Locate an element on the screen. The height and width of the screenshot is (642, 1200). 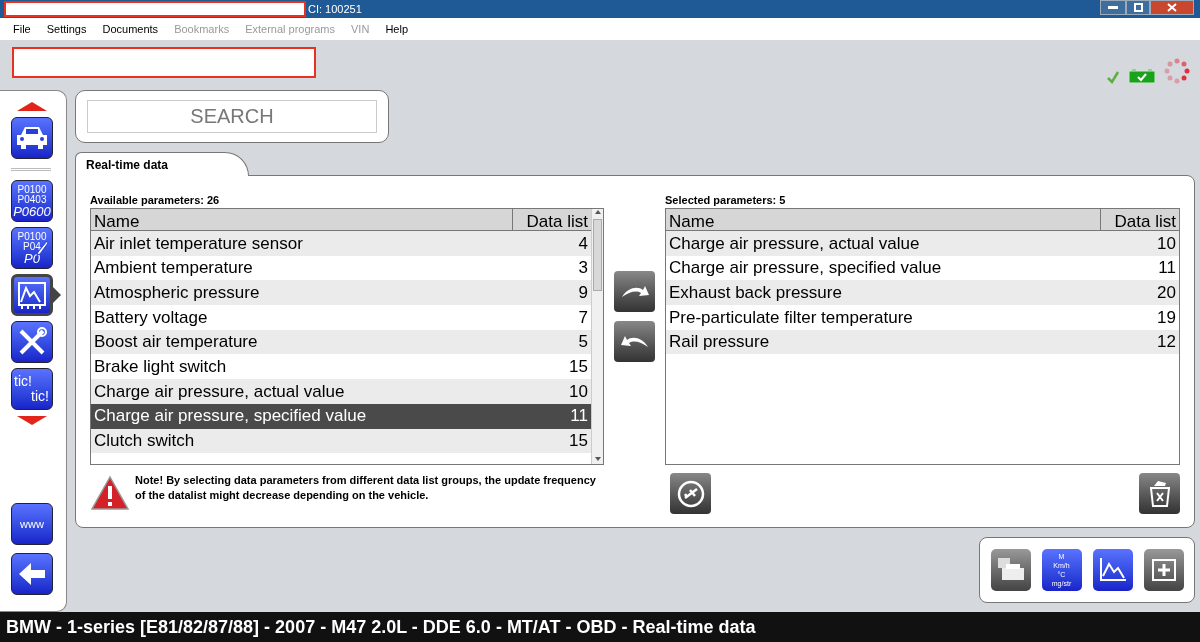
table-row: Air inlet temperature sensor 4 is located at coordinates (341, 243).